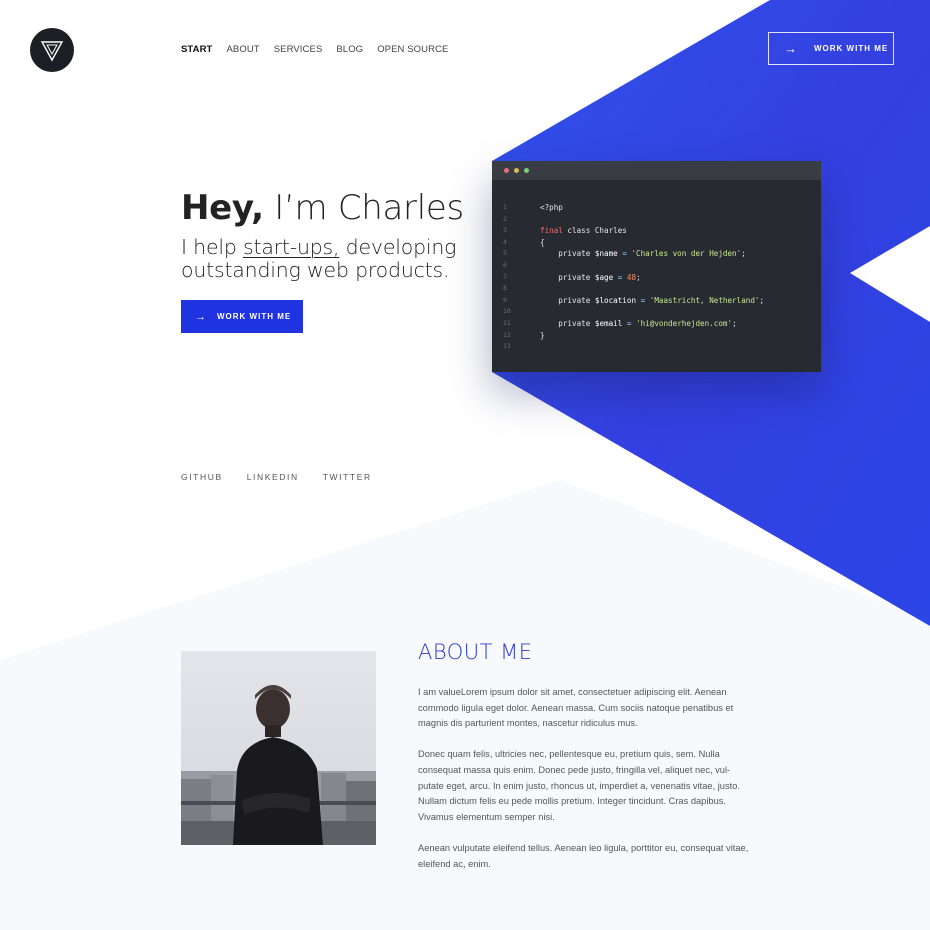 This screenshot has height=930, width=930. I want to click on code-line: 10, so click(656, 312).